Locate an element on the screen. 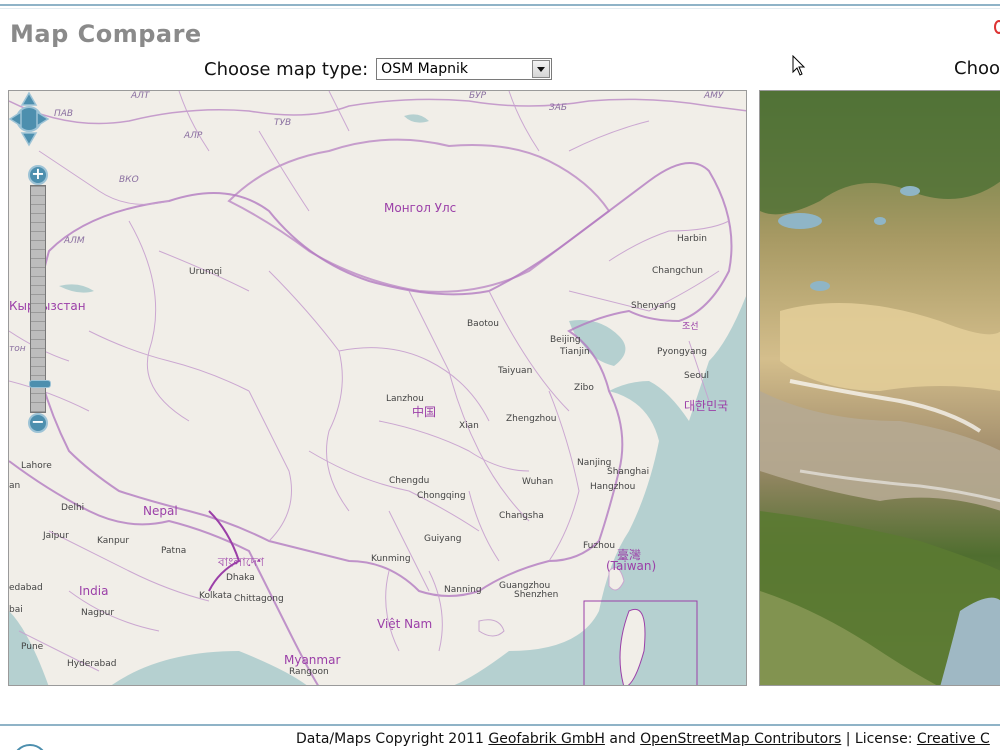 The height and width of the screenshot is (750, 1000). footer-prefix: Data/Maps Copyright 2011 is located at coordinates (390, 739).